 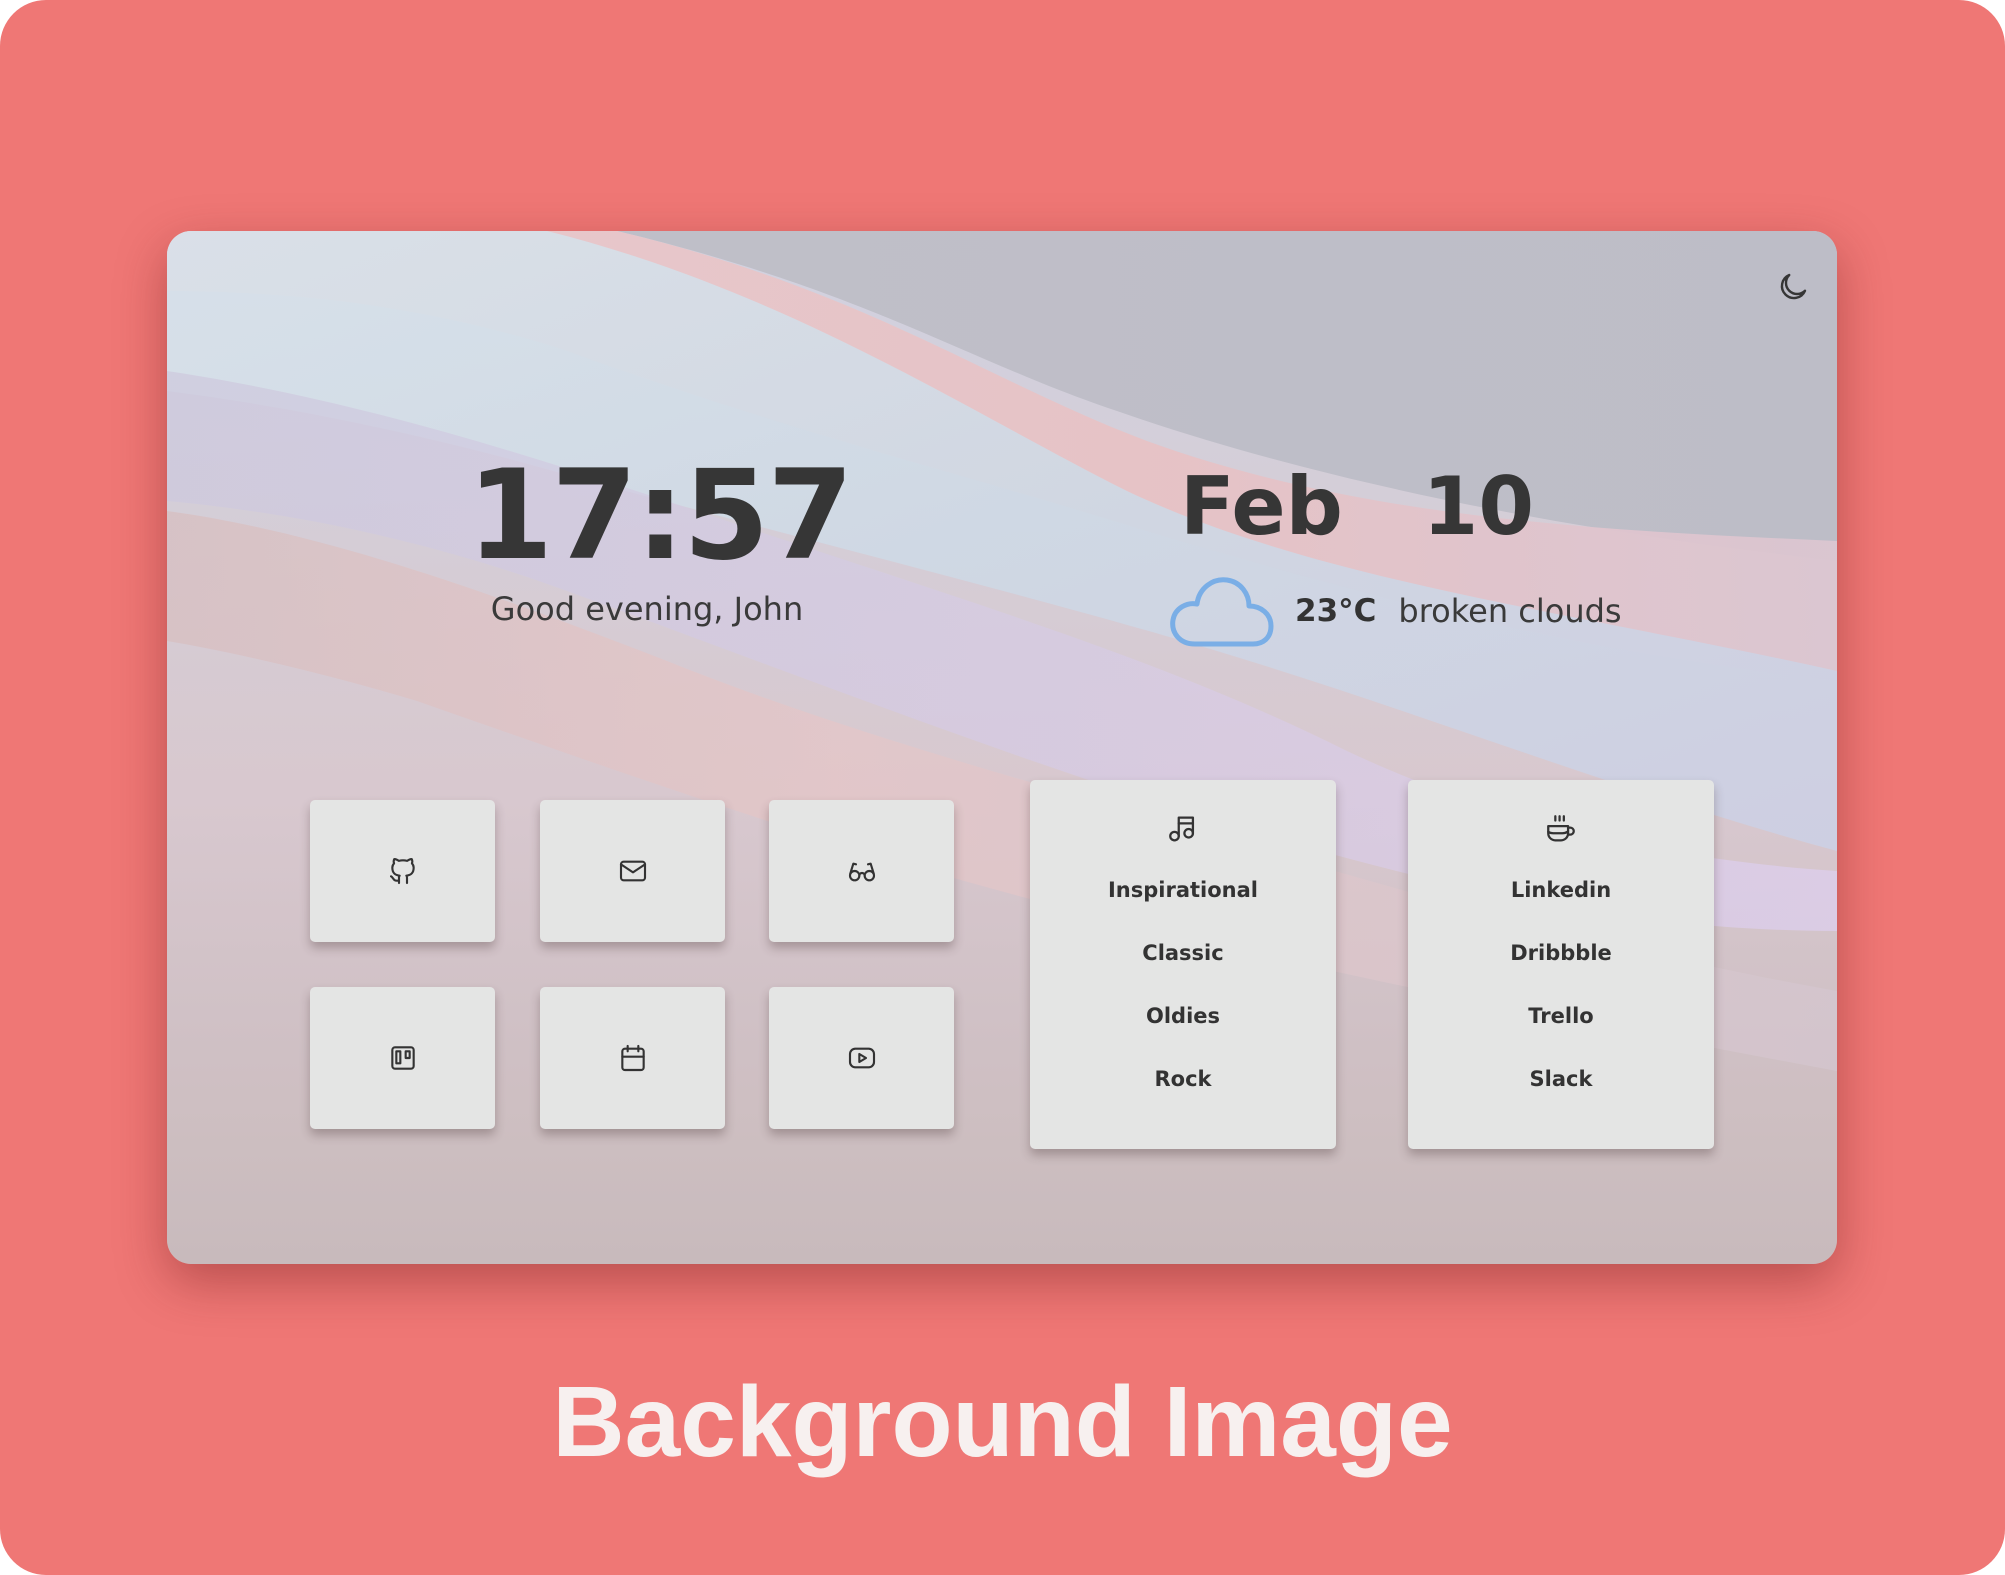 I want to click on calendar-icon, so click(x=632, y=1058).